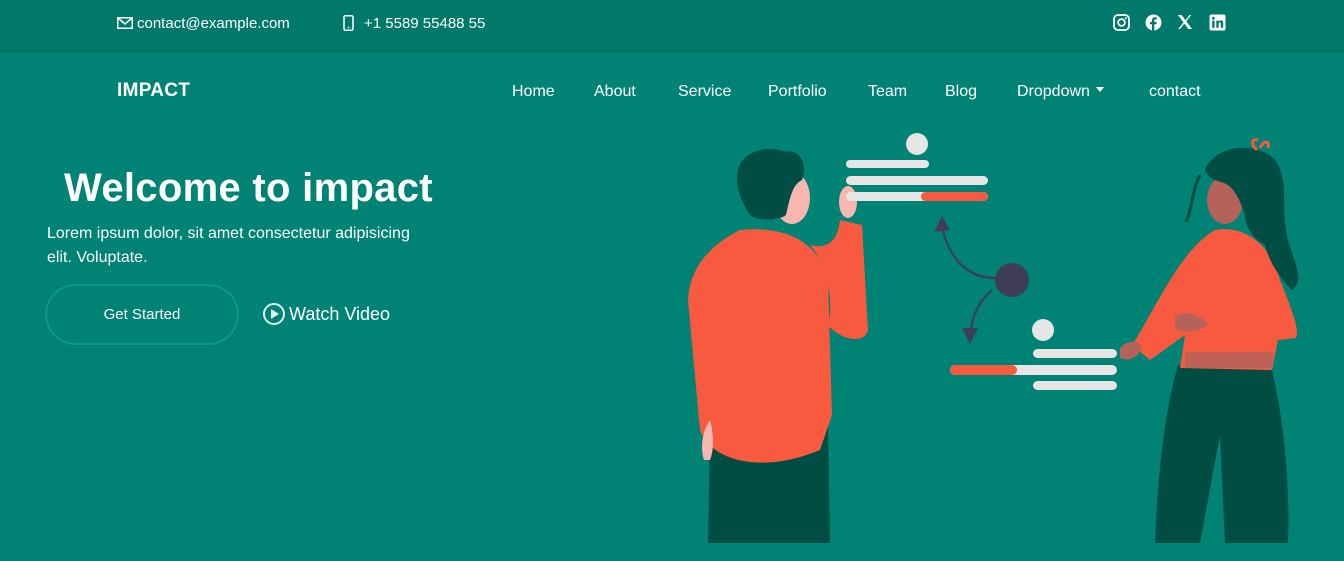 This screenshot has height=561, width=1344. I want to click on get-started-button: Get Started, so click(142, 314).